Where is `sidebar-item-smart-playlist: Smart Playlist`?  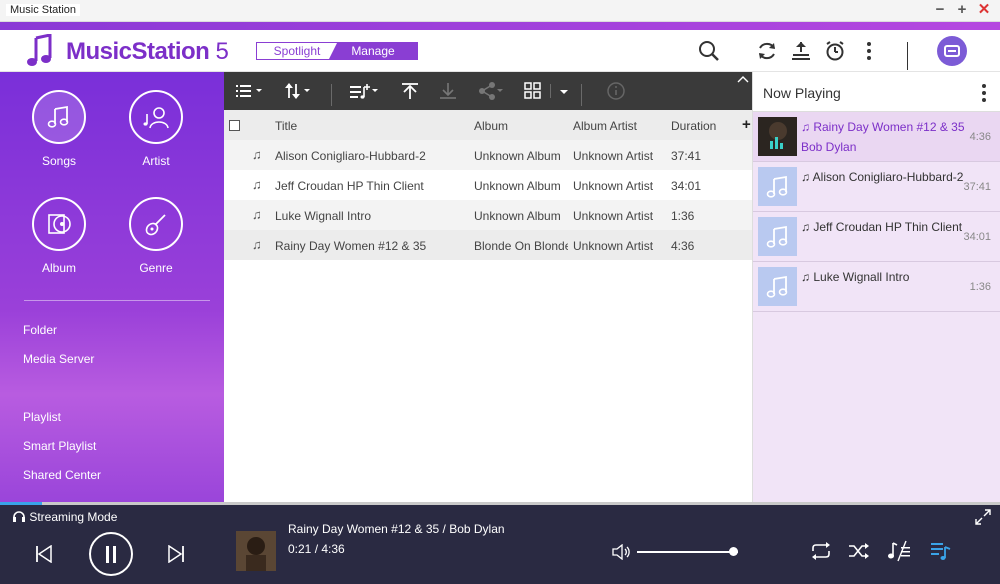 sidebar-item-smart-playlist: Smart Playlist is located at coordinates (59, 446).